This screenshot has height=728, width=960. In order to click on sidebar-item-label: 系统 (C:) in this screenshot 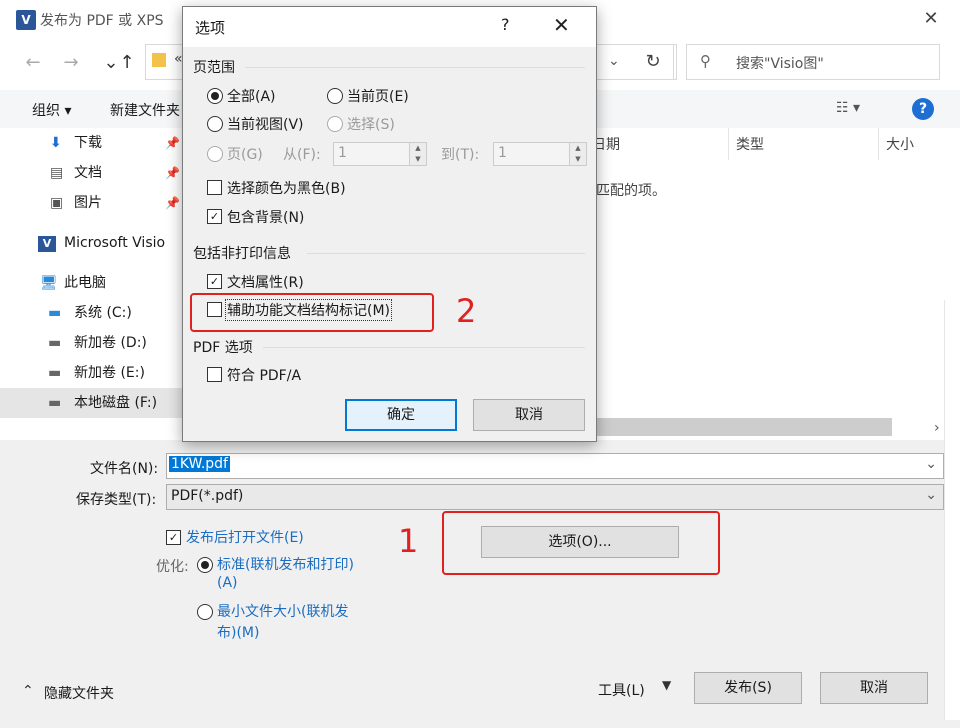, I will do `click(103, 313)`.